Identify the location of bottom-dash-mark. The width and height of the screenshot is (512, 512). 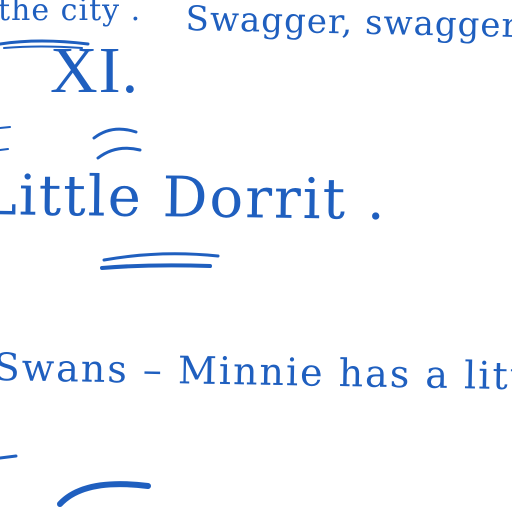
(9, 457).